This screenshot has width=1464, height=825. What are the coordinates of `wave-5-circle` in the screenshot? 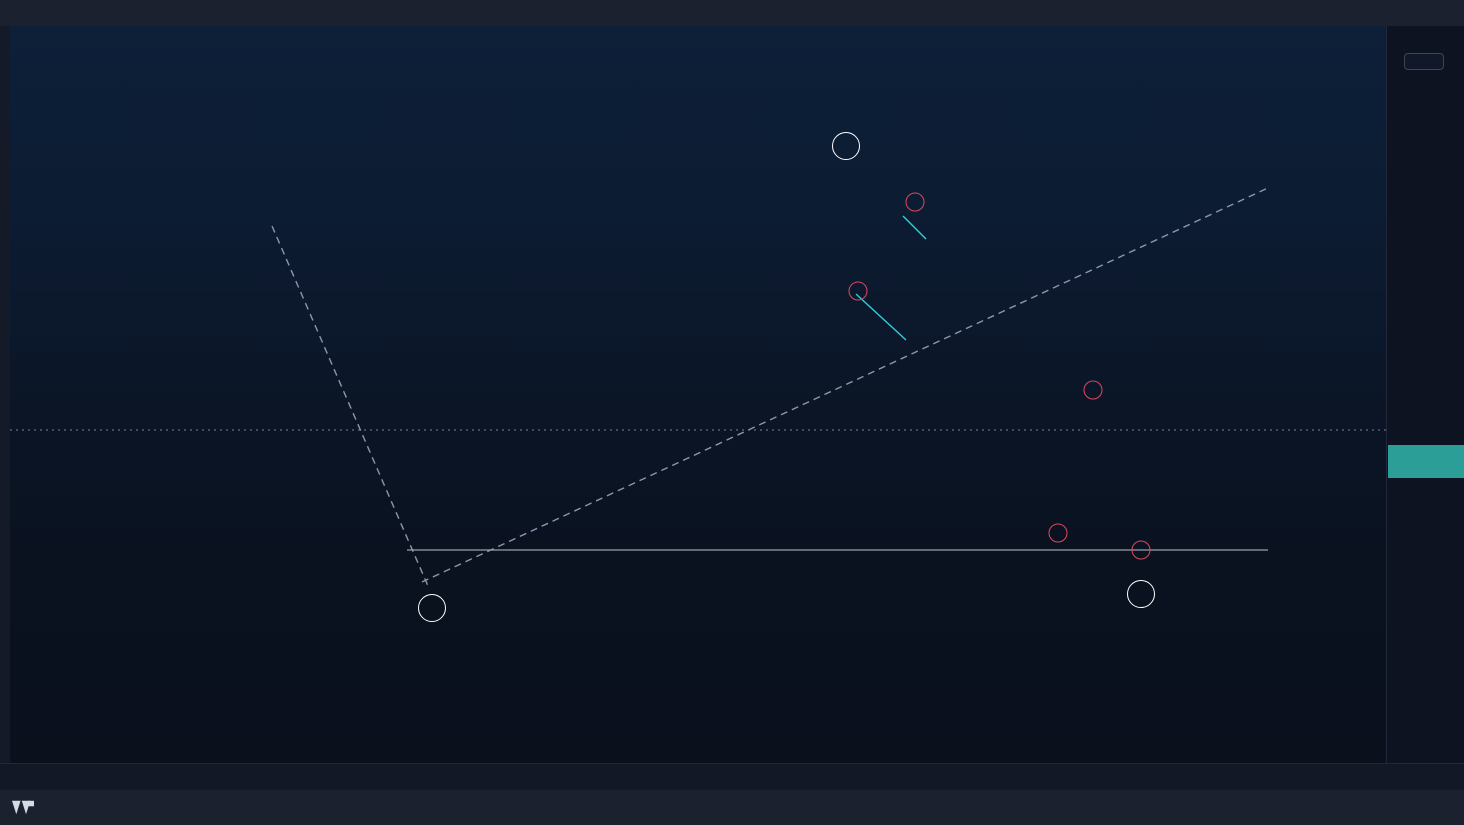 It's located at (1141, 550).